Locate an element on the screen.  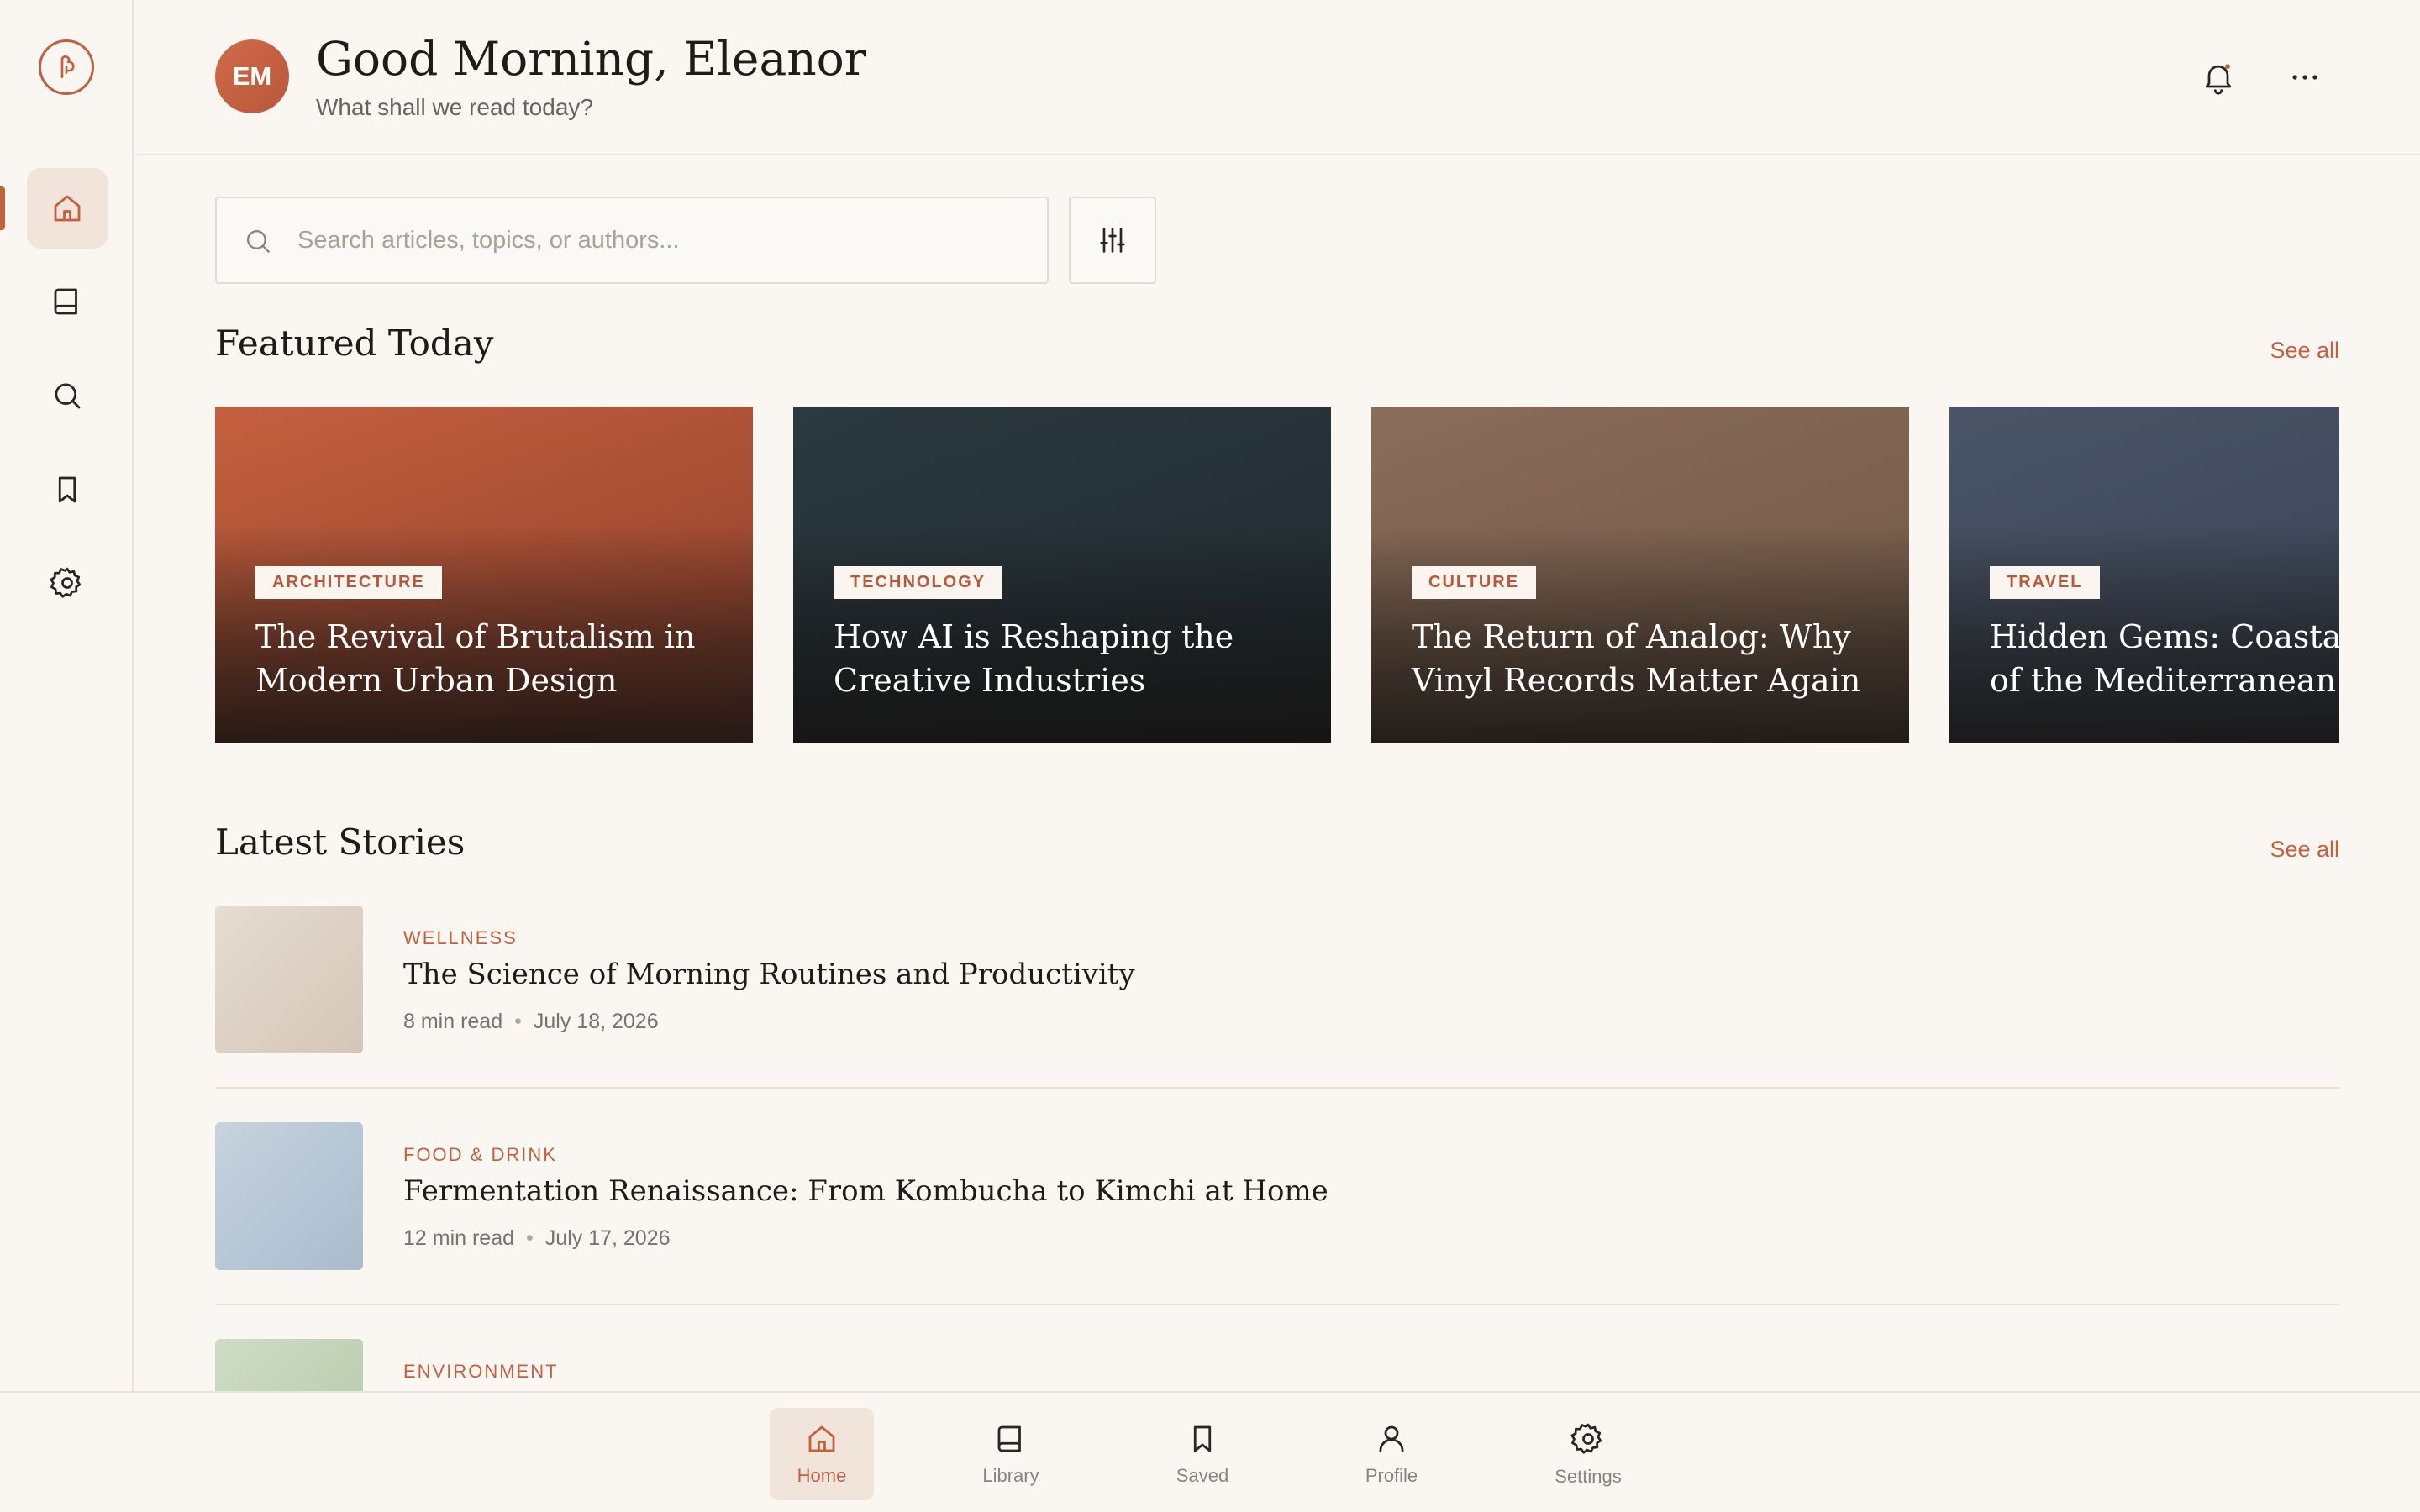
sidebar-item-saved is located at coordinates (67, 489).